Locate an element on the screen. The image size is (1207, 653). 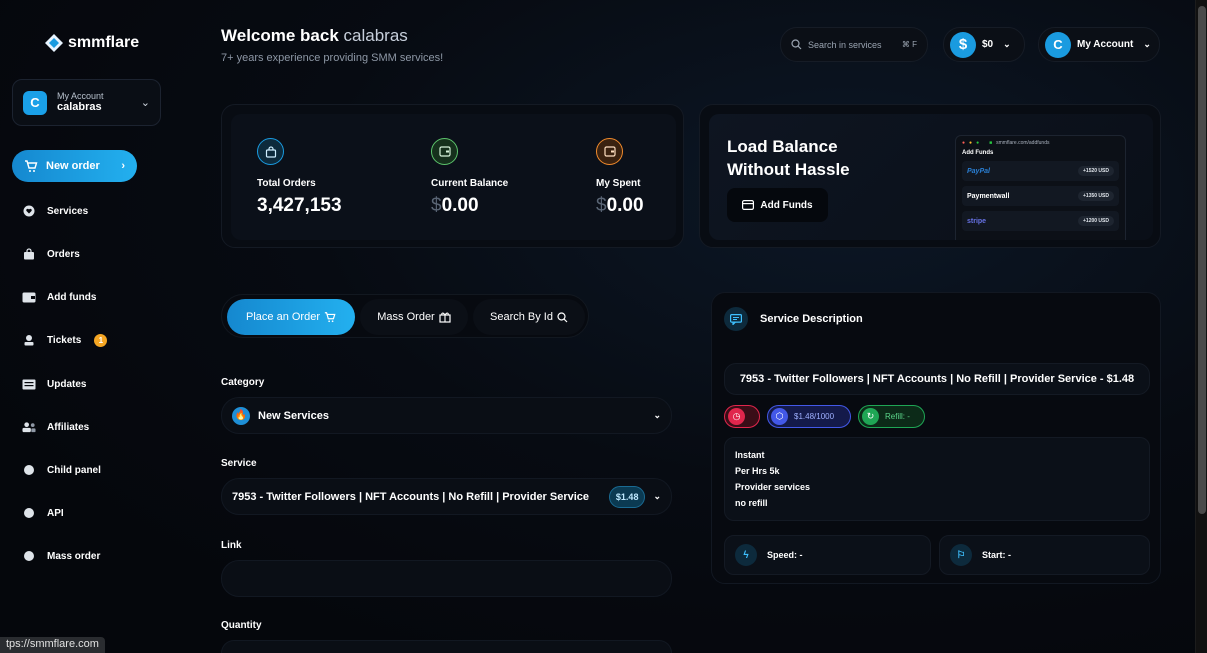
search-icon is located at coordinates (562, 316).